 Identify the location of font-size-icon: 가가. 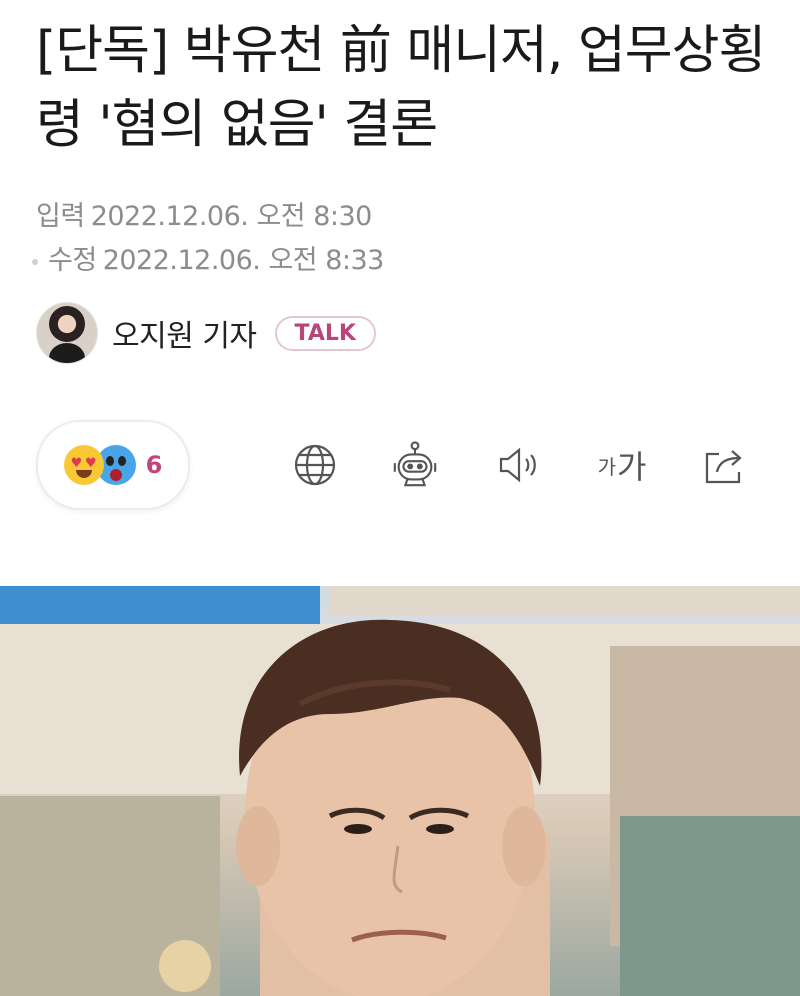
(622, 465).